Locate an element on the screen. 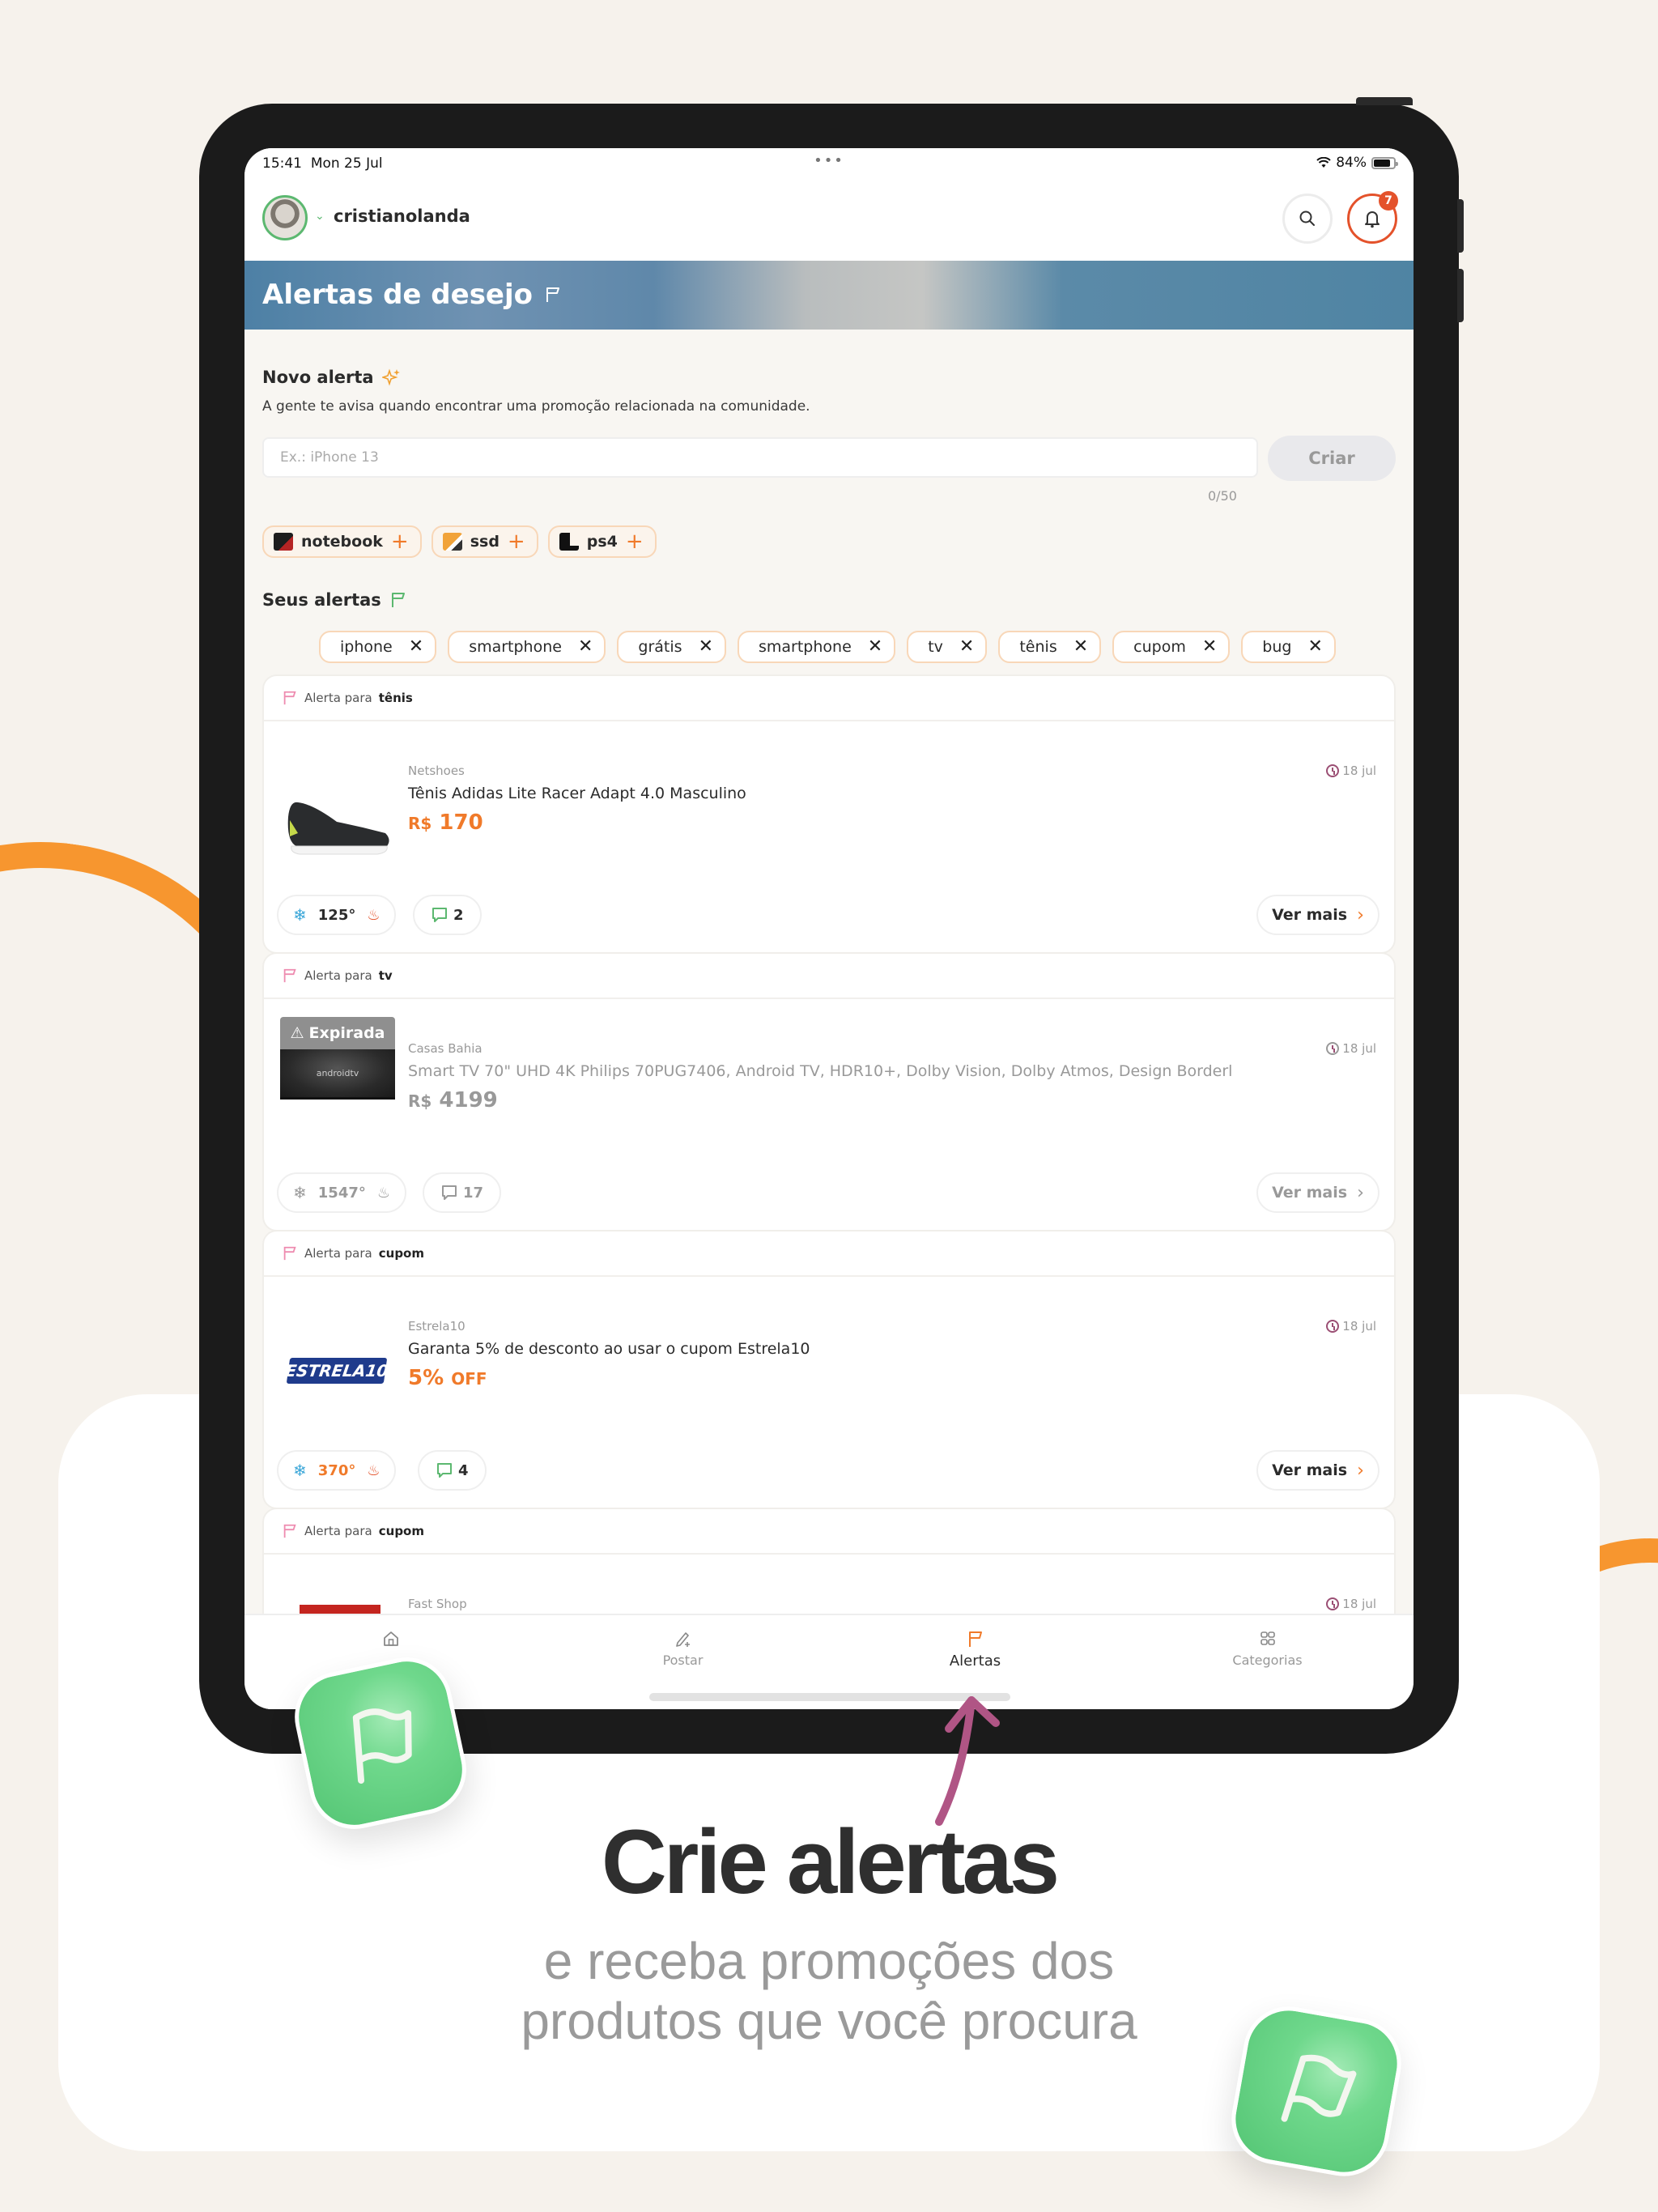 The image size is (1658, 2212). pointer-arrow-icon is located at coordinates (967, 1761).